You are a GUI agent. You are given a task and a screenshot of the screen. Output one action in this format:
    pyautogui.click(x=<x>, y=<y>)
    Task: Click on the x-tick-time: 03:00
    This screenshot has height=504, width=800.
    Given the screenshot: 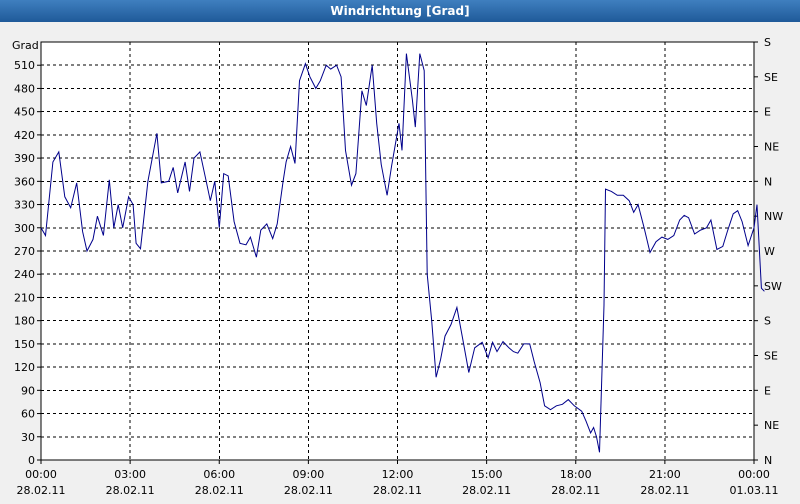 What is the action you would take?
    pyautogui.click(x=130, y=474)
    